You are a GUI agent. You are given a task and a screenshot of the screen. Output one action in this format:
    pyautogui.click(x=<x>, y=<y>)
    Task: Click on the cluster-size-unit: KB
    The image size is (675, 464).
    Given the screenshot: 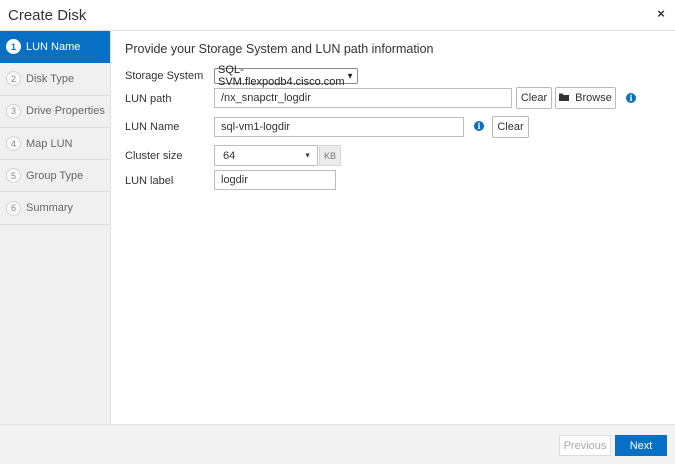 What is the action you would take?
    pyautogui.click(x=330, y=155)
    